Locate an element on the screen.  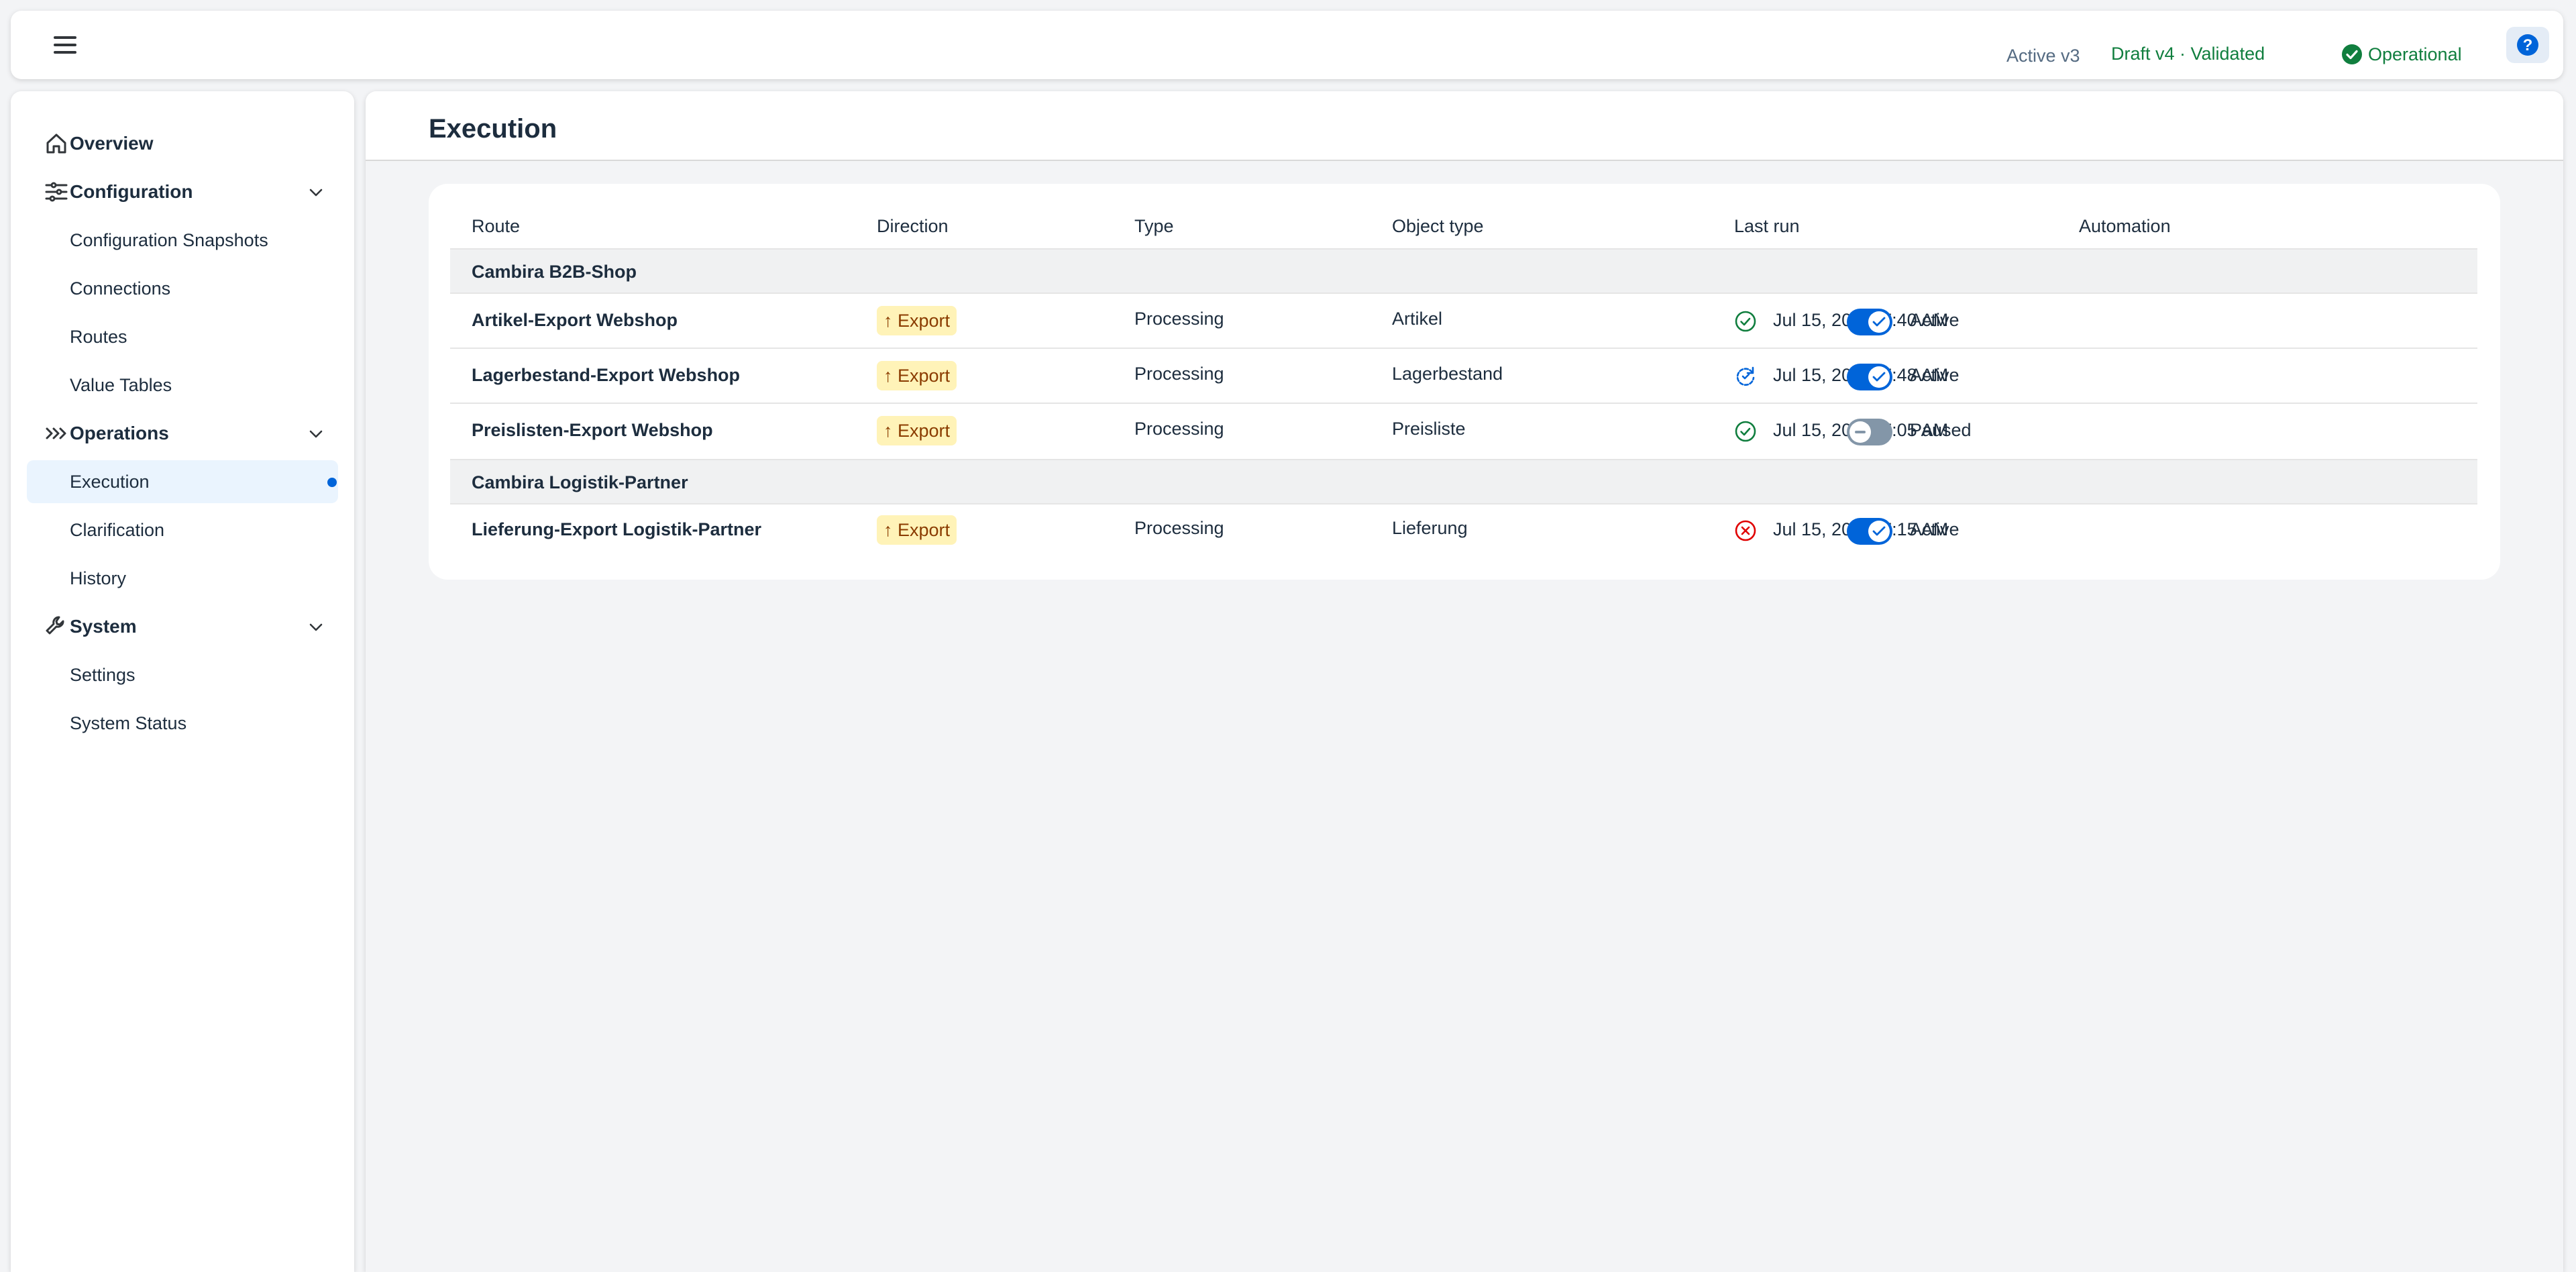
system-status: Operational is located at coordinates (2401, 54).